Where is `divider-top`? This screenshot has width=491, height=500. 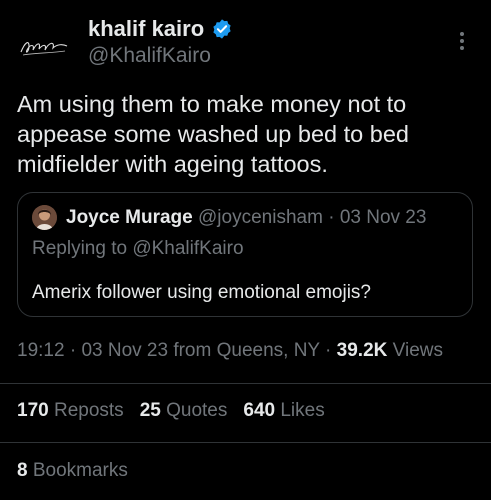
divider-top is located at coordinates (245, 383).